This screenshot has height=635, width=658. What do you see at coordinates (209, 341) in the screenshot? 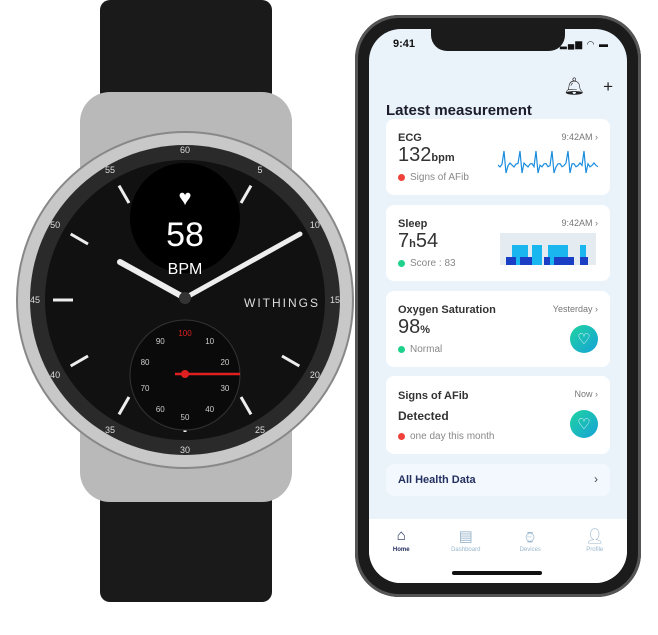
I see `subdial-number: 10` at bounding box center [209, 341].